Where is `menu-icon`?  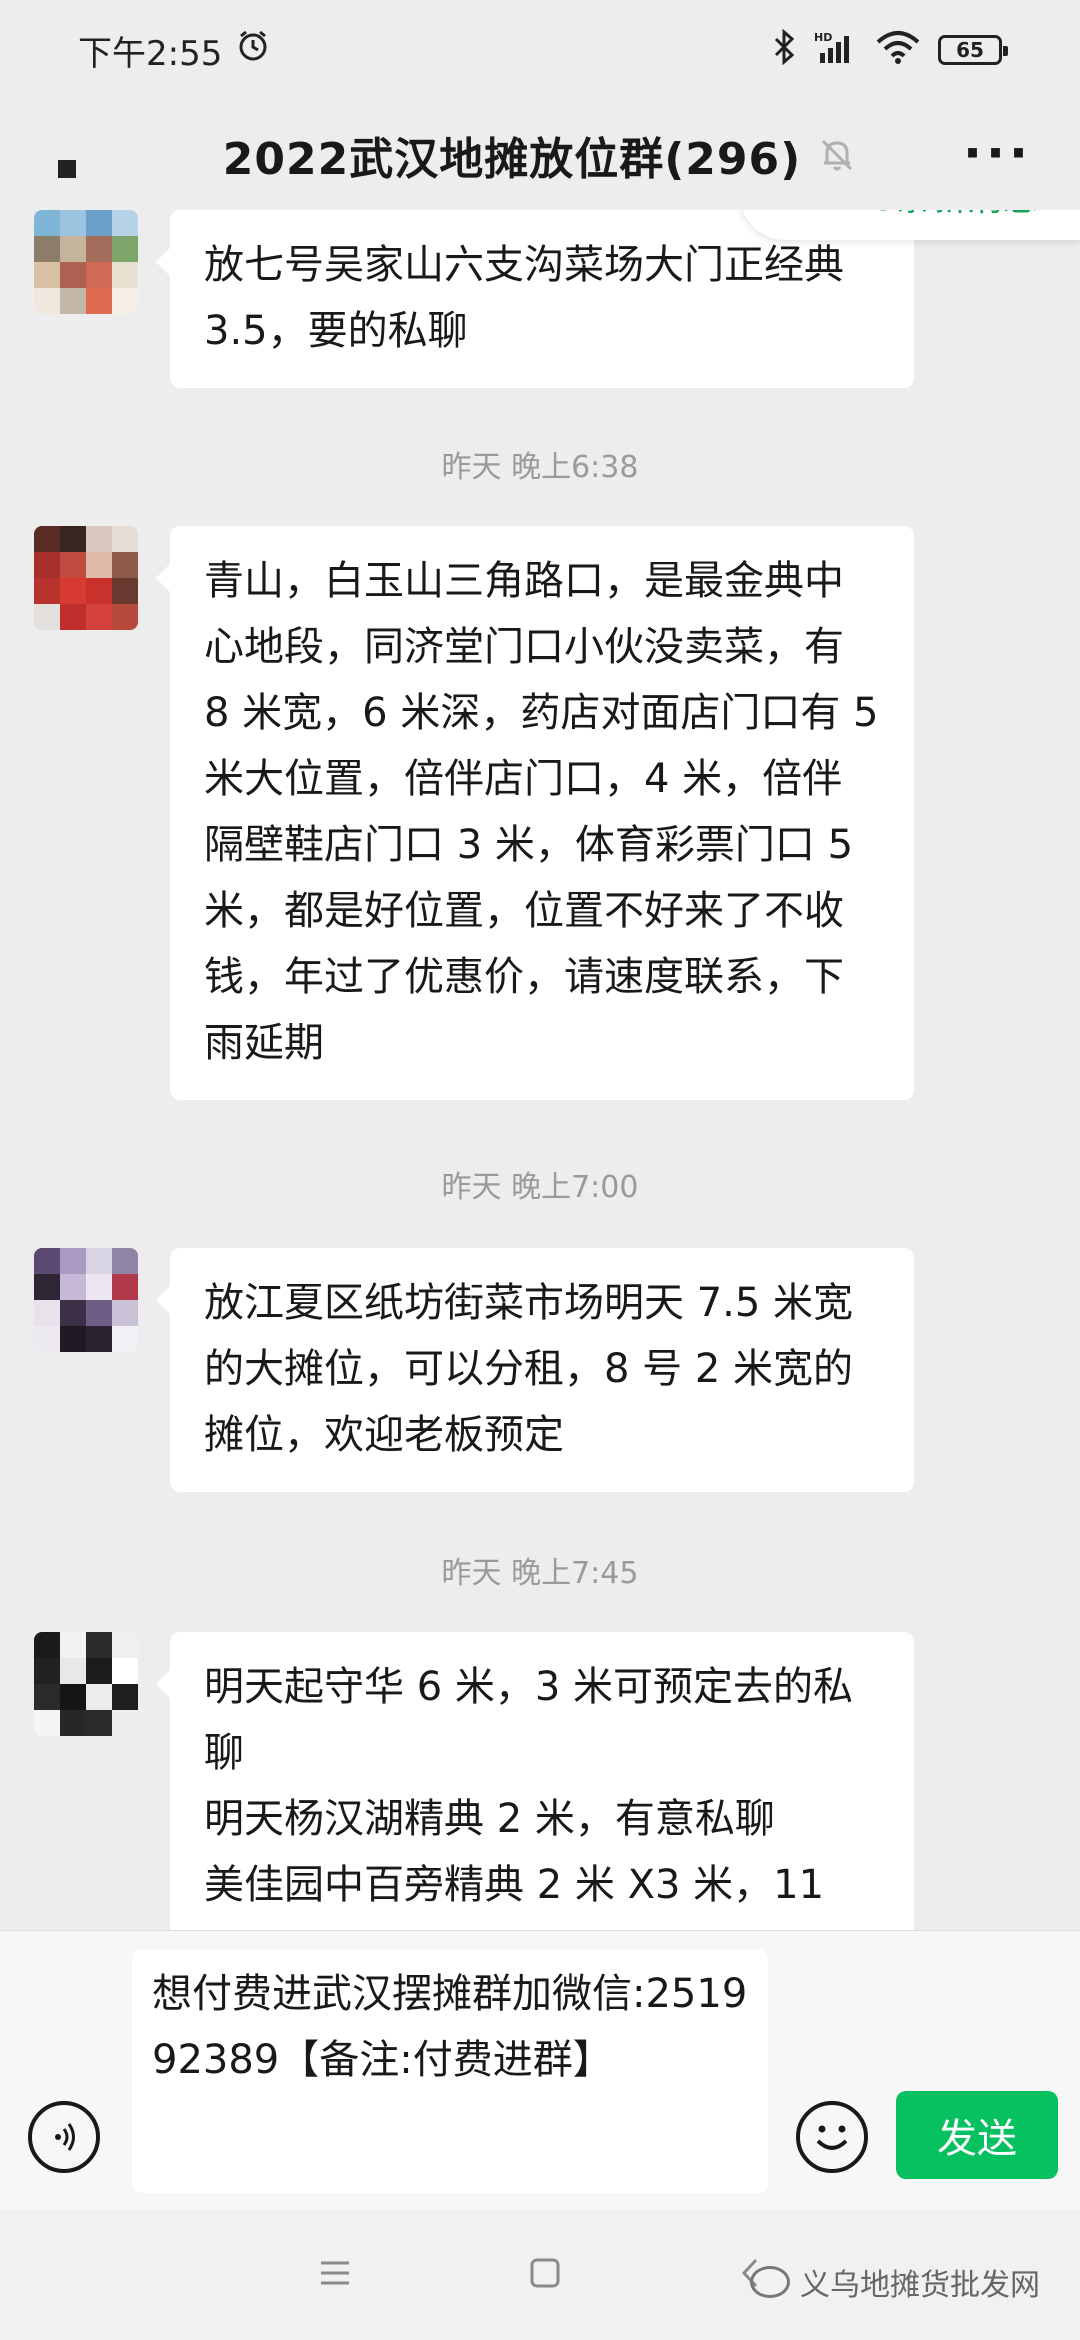 menu-icon is located at coordinates (335, 2275).